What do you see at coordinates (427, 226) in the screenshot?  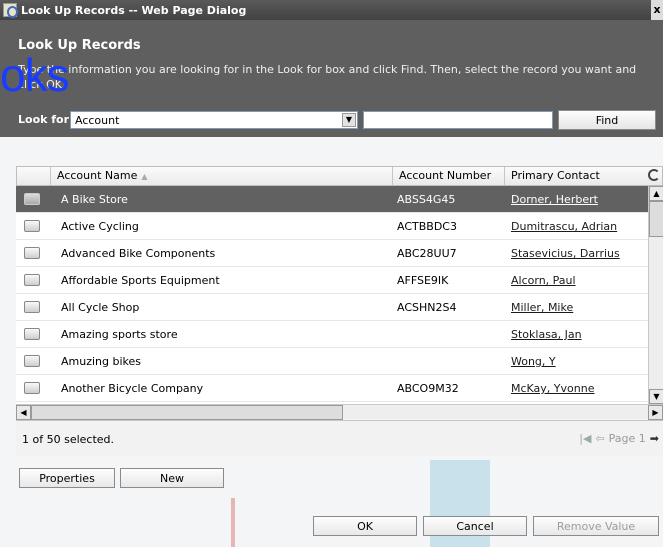 I see `cell-account-number: ACTBBDC3` at bounding box center [427, 226].